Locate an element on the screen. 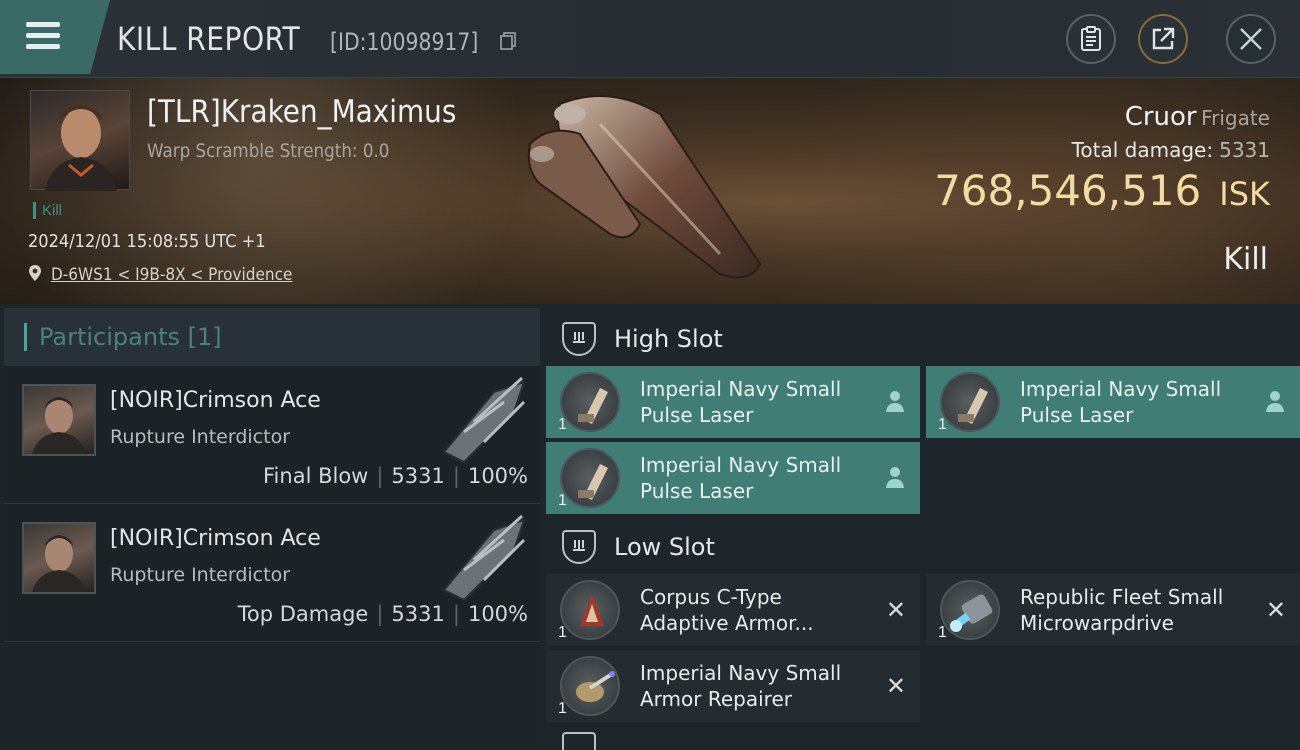  victim-ship-class: Frigate is located at coordinates (1235, 118).